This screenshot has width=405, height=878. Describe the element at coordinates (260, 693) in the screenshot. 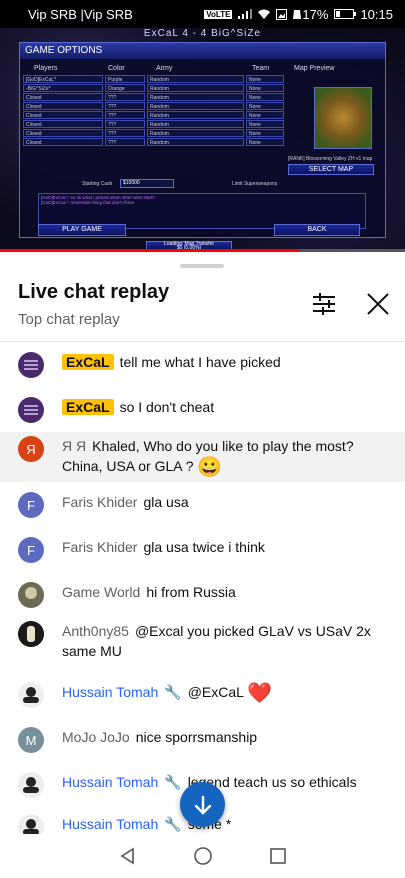

I see `emoji: ❤️` at that location.